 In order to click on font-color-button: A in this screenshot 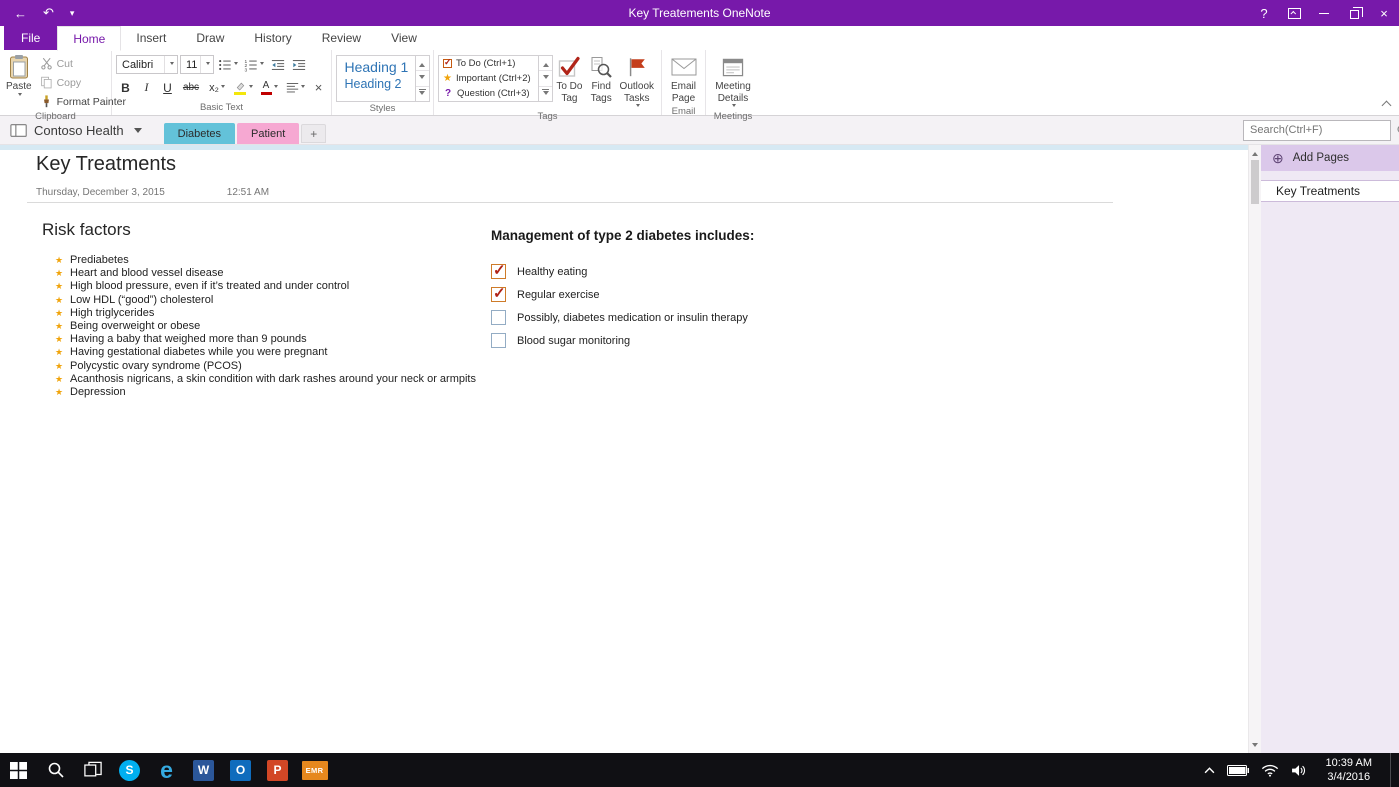, I will do `click(269, 87)`.